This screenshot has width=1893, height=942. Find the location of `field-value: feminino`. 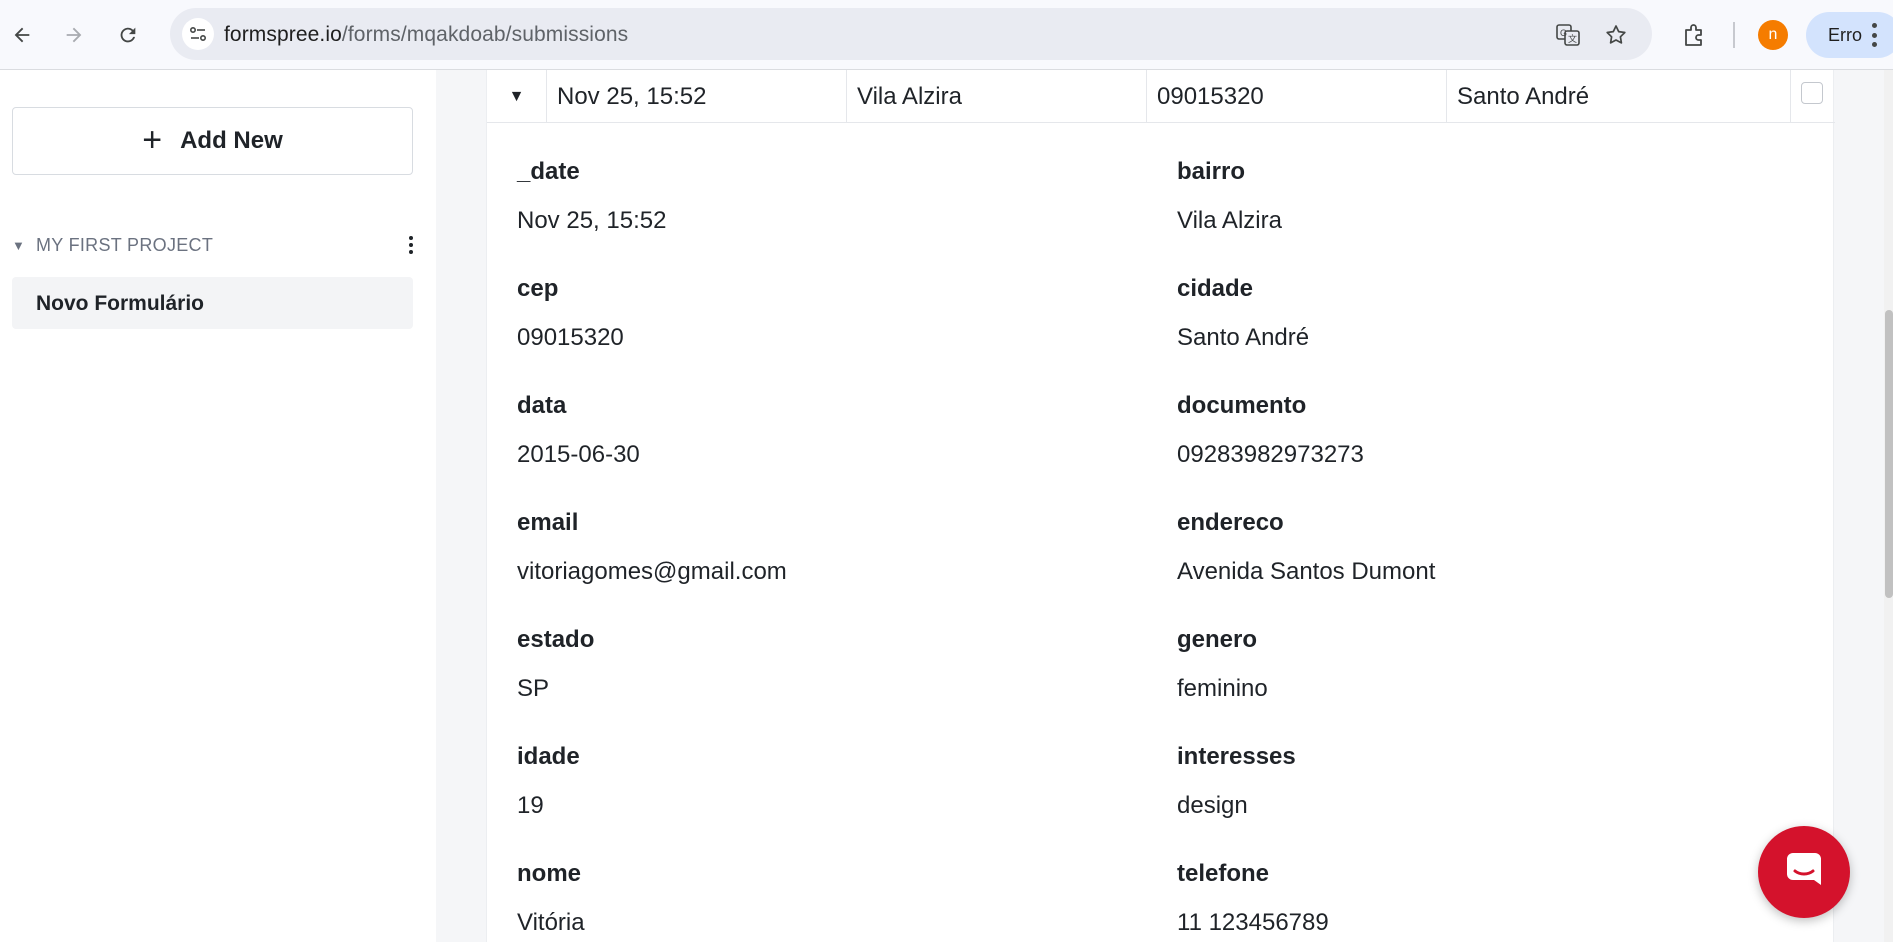

field-value: feminino is located at coordinates (1222, 688).